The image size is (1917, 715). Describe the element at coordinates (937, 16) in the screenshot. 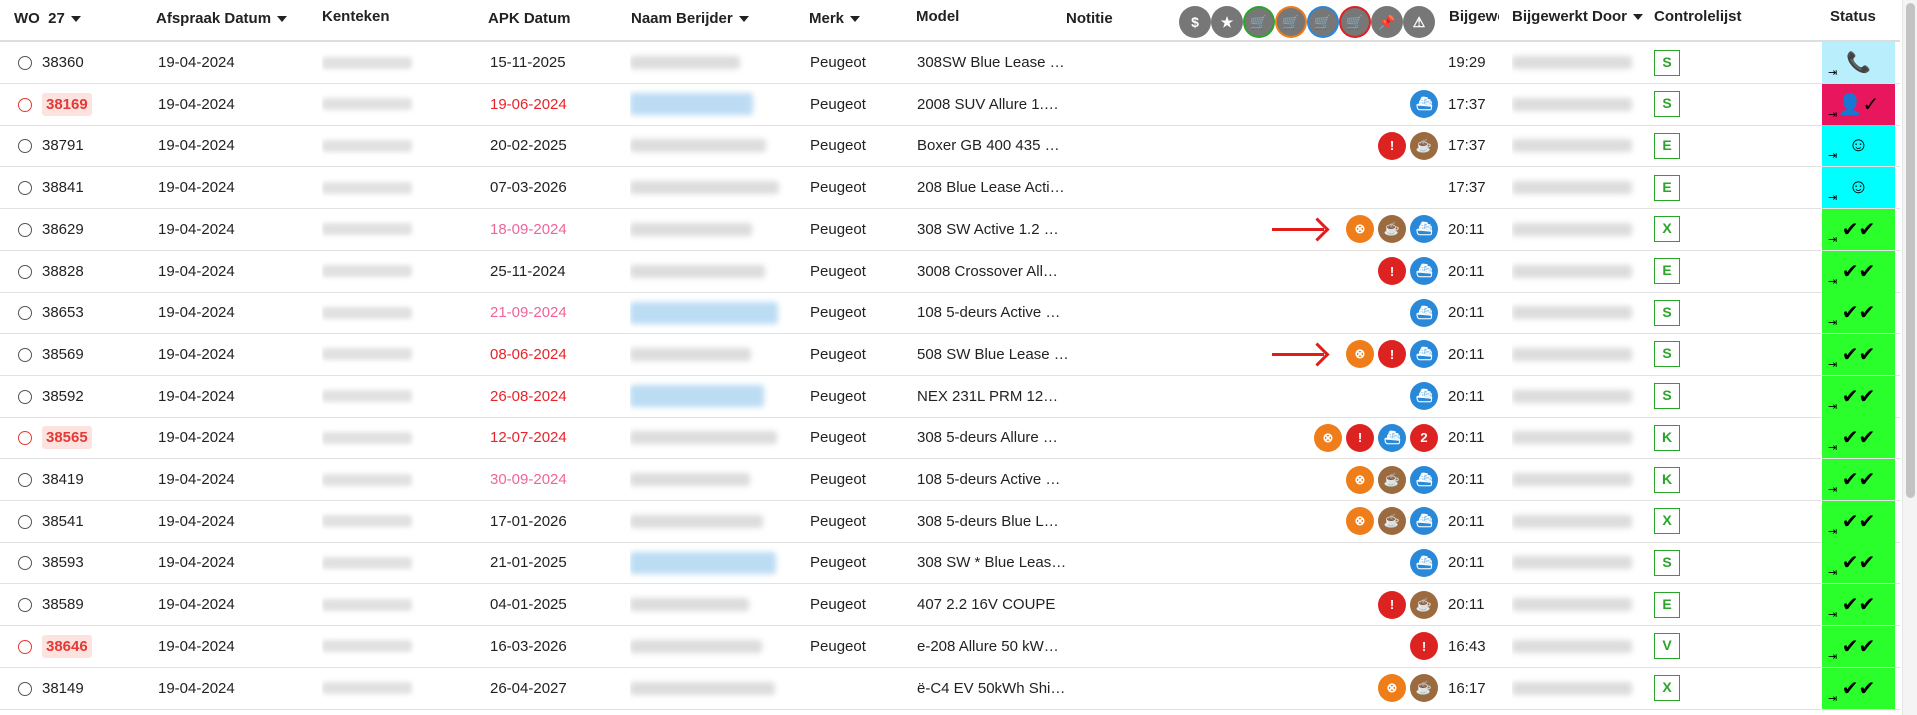

I see `header-model: Model` at that location.